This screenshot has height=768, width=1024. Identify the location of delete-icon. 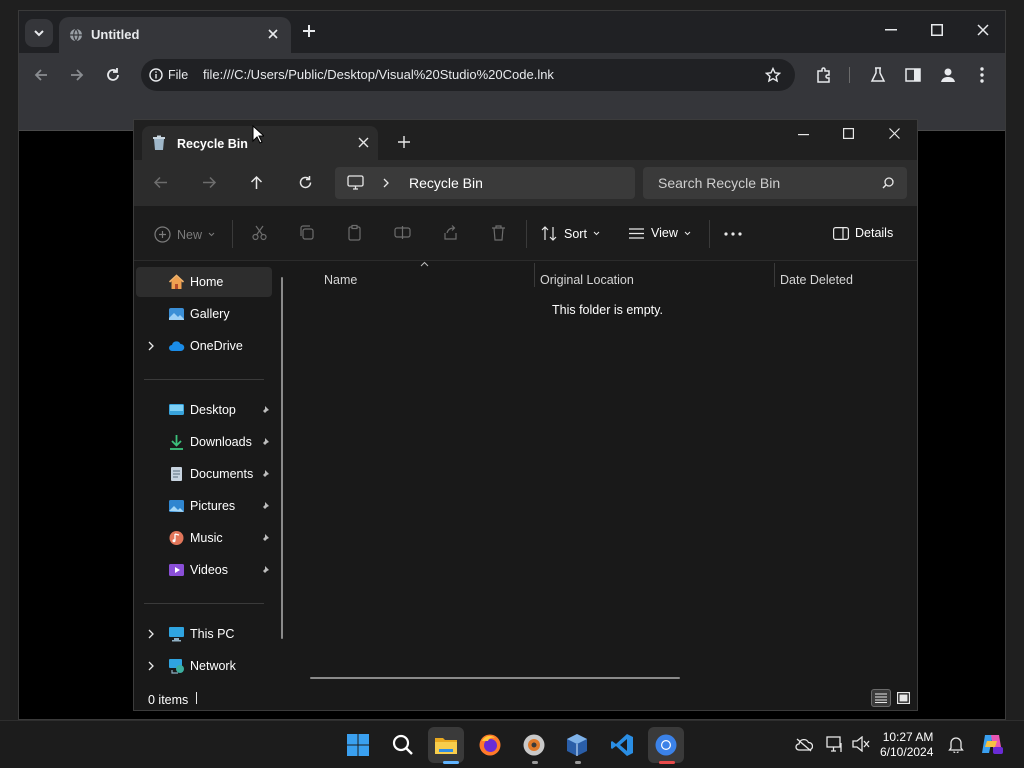
(498, 232).